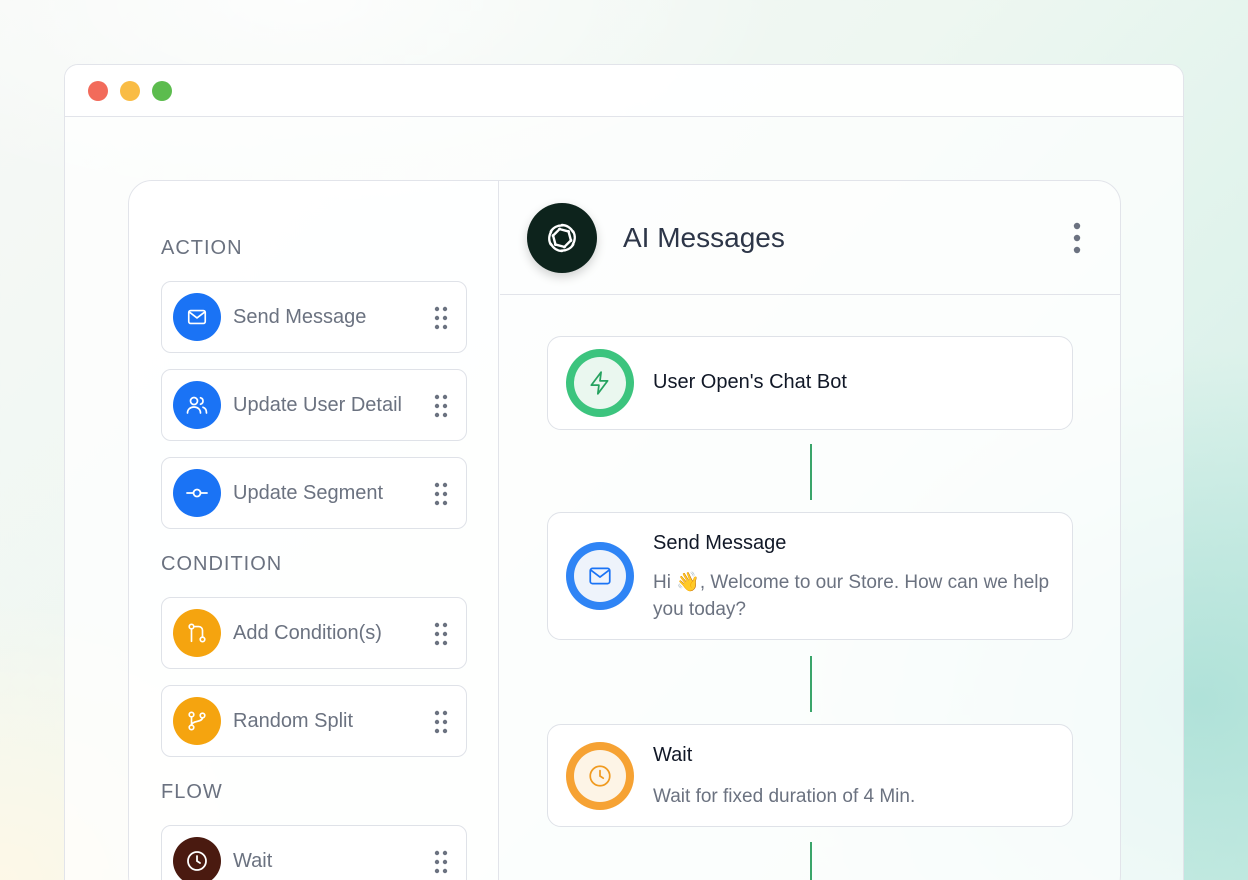 Image resolution: width=1248 pixels, height=880 pixels. I want to click on sidebar-item-update-user-detail: Update User Detail, so click(314, 405).